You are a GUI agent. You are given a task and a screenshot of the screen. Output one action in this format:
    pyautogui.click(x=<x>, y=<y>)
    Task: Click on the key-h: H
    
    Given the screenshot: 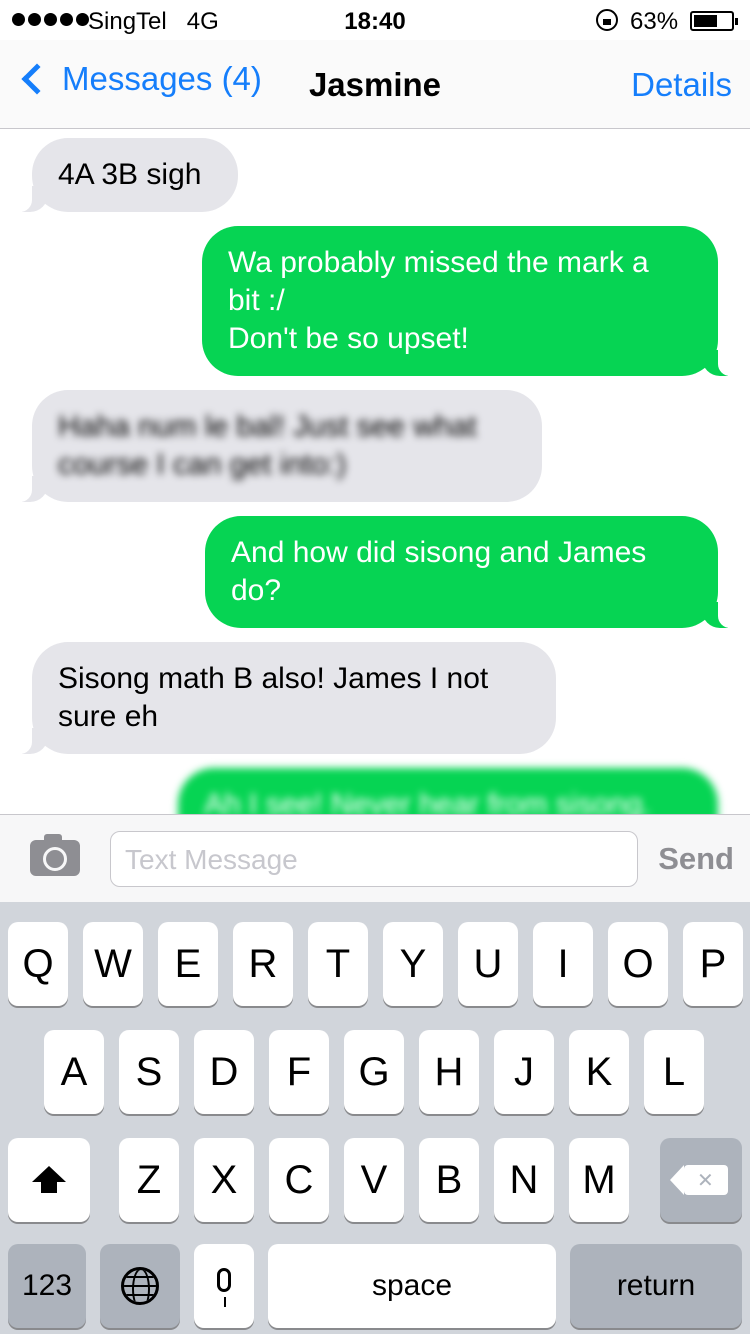 What is the action you would take?
    pyautogui.click(x=449, y=1072)
    